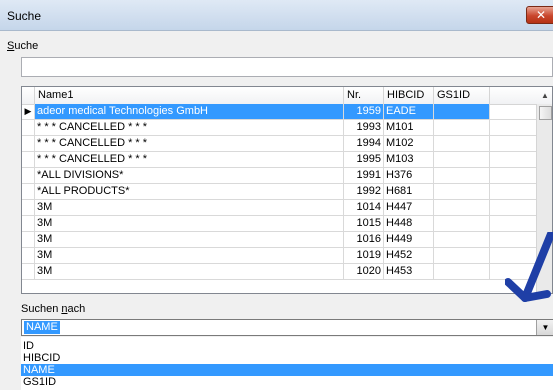 This screenshot has width=553, height=390. I want to click on table-row: 3M 1014 H447, so click(280, 208).